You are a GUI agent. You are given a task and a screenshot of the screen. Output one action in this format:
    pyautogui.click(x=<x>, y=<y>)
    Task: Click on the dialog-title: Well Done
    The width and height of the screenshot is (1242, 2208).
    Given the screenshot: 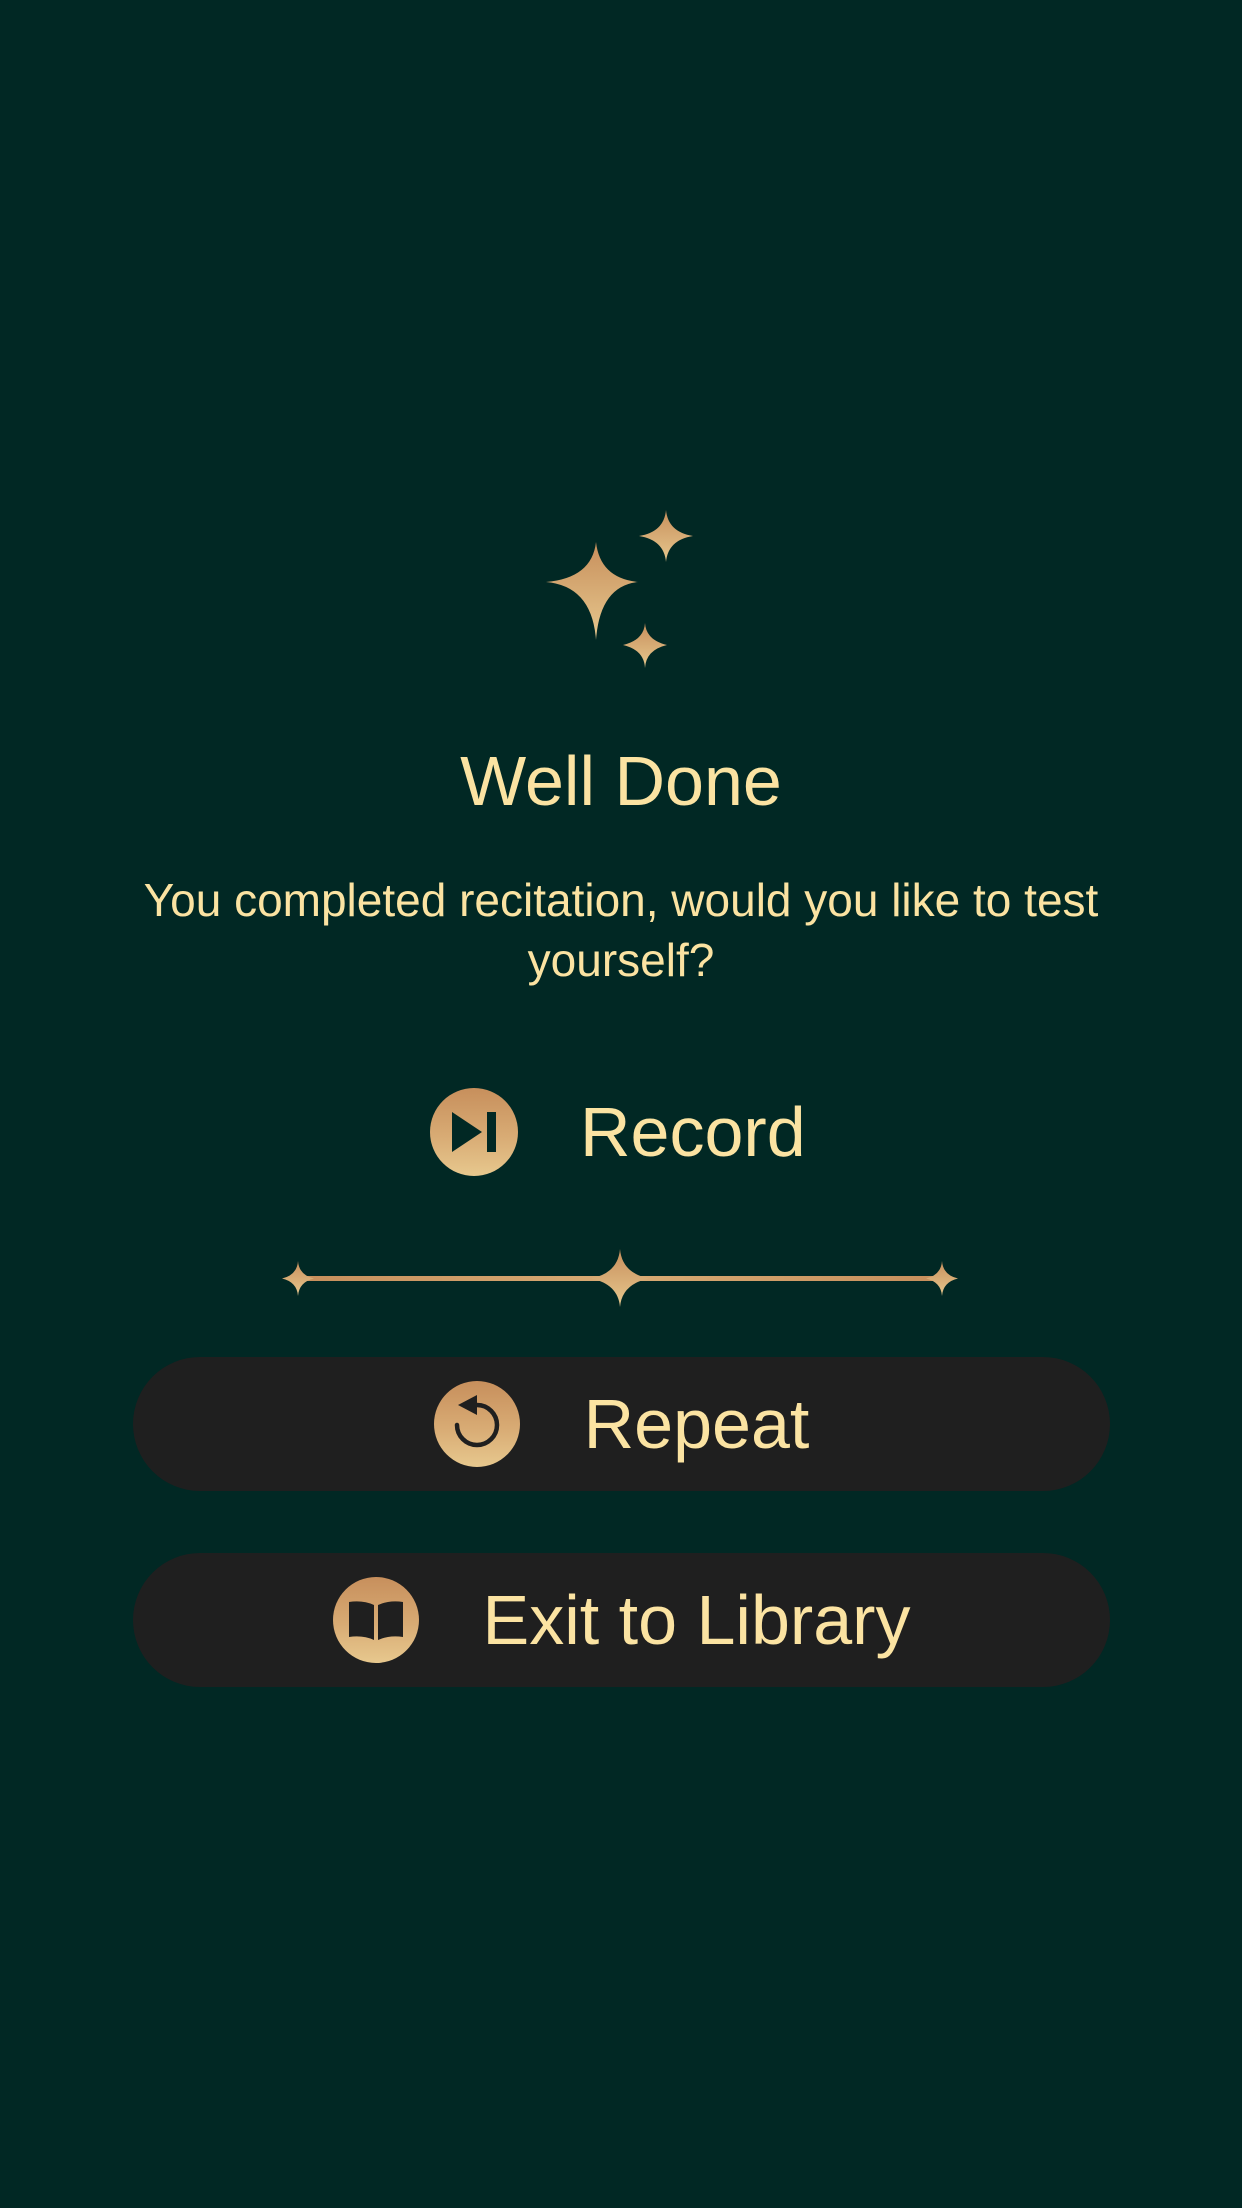 What is the action you would take?
    pyautogui.click(x=621, y=781)
    